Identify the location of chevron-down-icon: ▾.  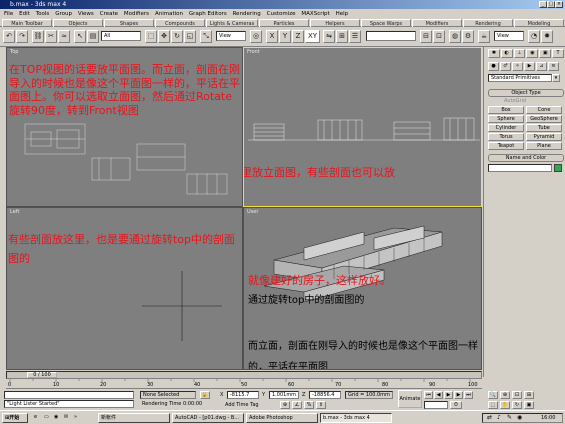
(556, 78).